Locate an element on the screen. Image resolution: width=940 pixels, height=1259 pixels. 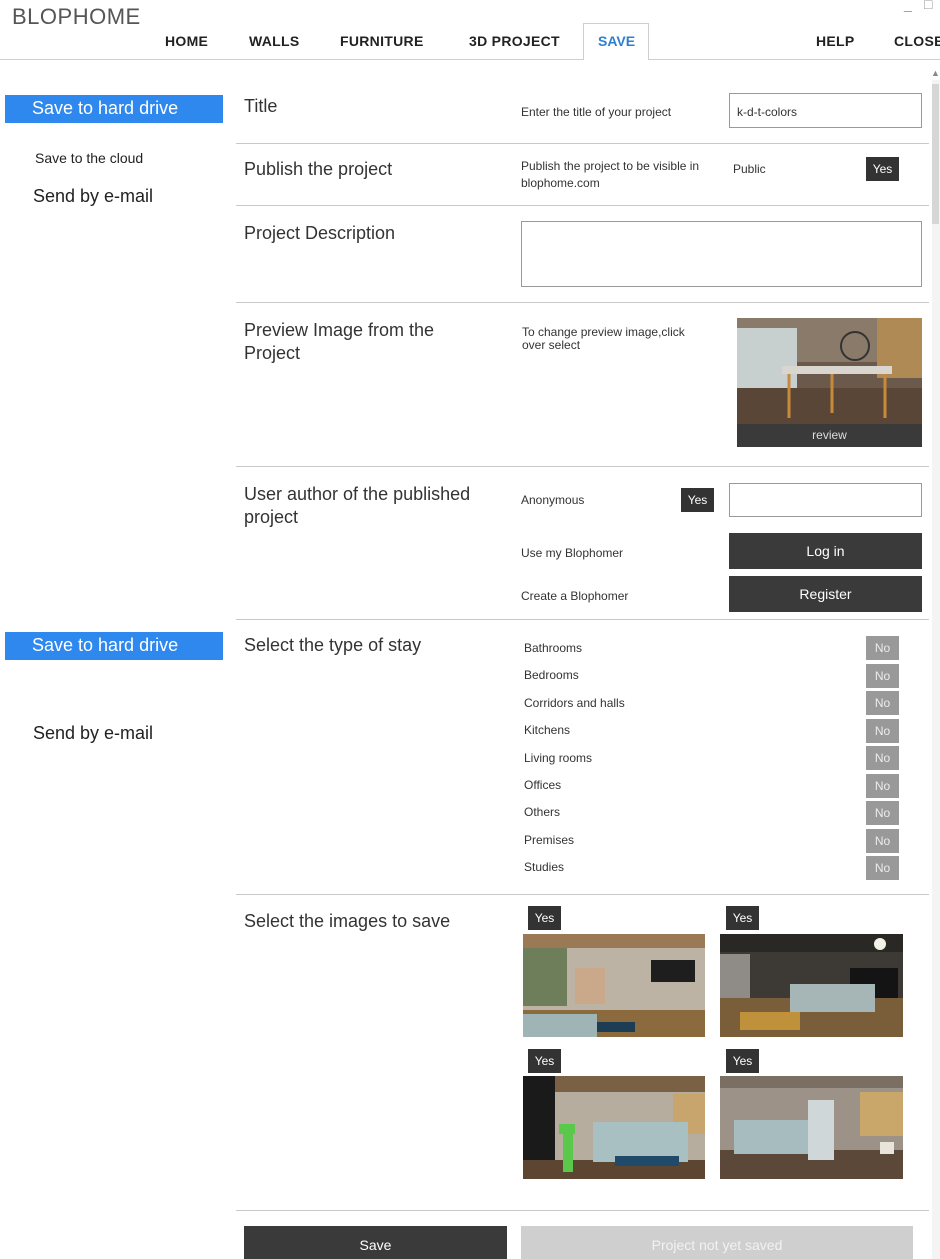
preview-heading-line2: Project is located at coordinates (272, 353).